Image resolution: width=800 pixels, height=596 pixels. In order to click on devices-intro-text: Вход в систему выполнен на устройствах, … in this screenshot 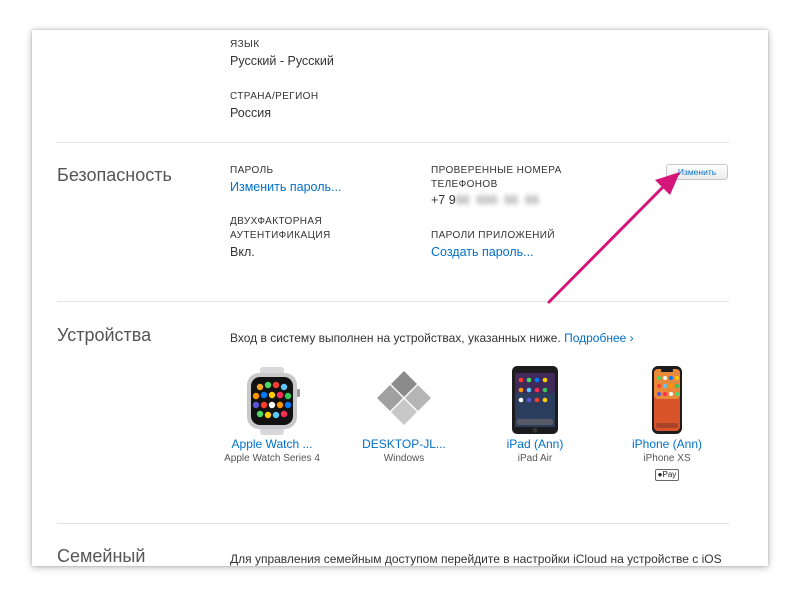, I will do `click(395, 338)`.